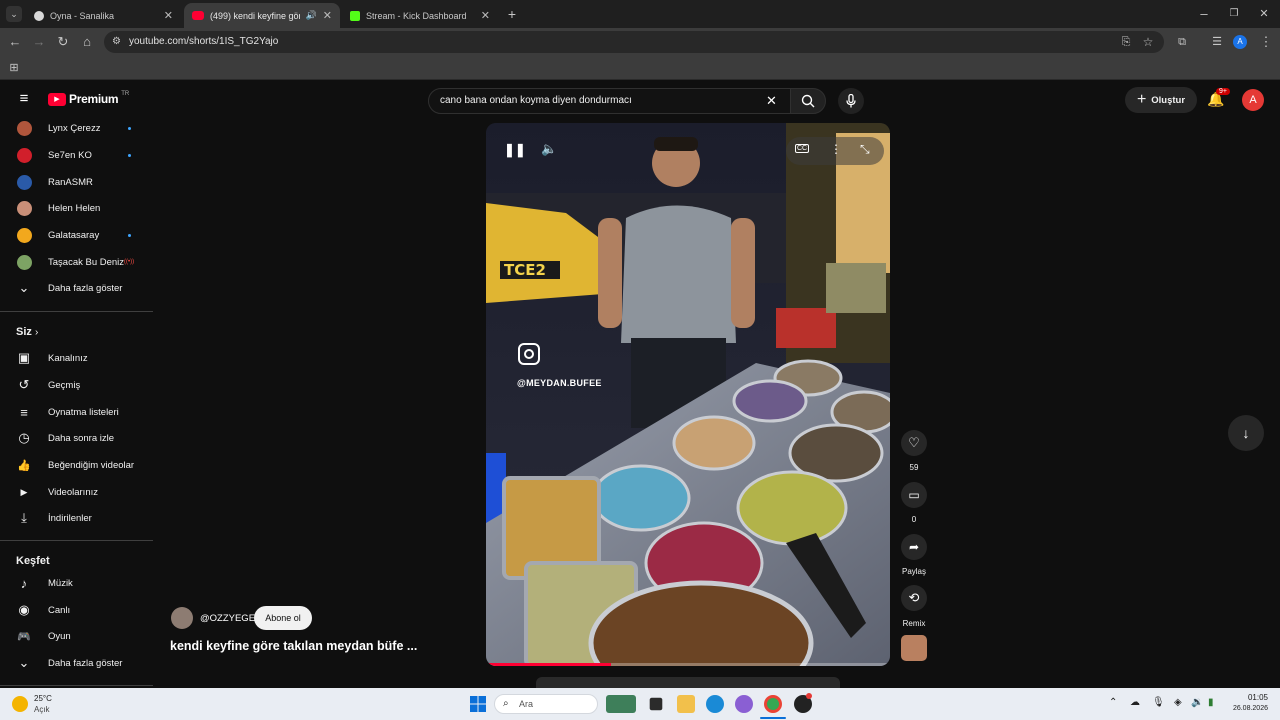  I want to click on weather-temperature: 25°C, so click(43, 698).